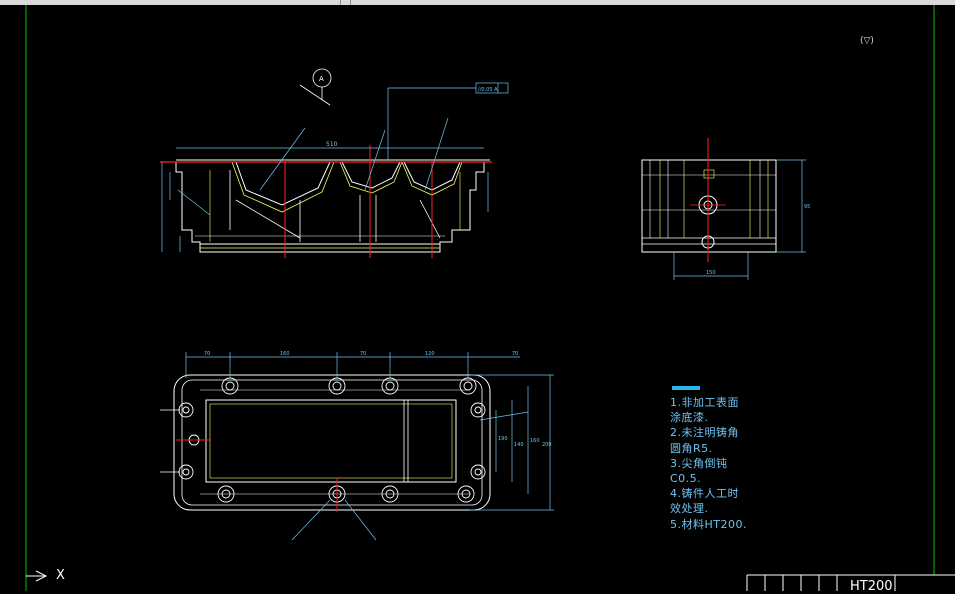 Image resolution: width=955 pixels, height=594 pixels. Describe the element at coordinates (704, 494) in the screenshot. I see `note-line: 4.铸件人工时` at that location.